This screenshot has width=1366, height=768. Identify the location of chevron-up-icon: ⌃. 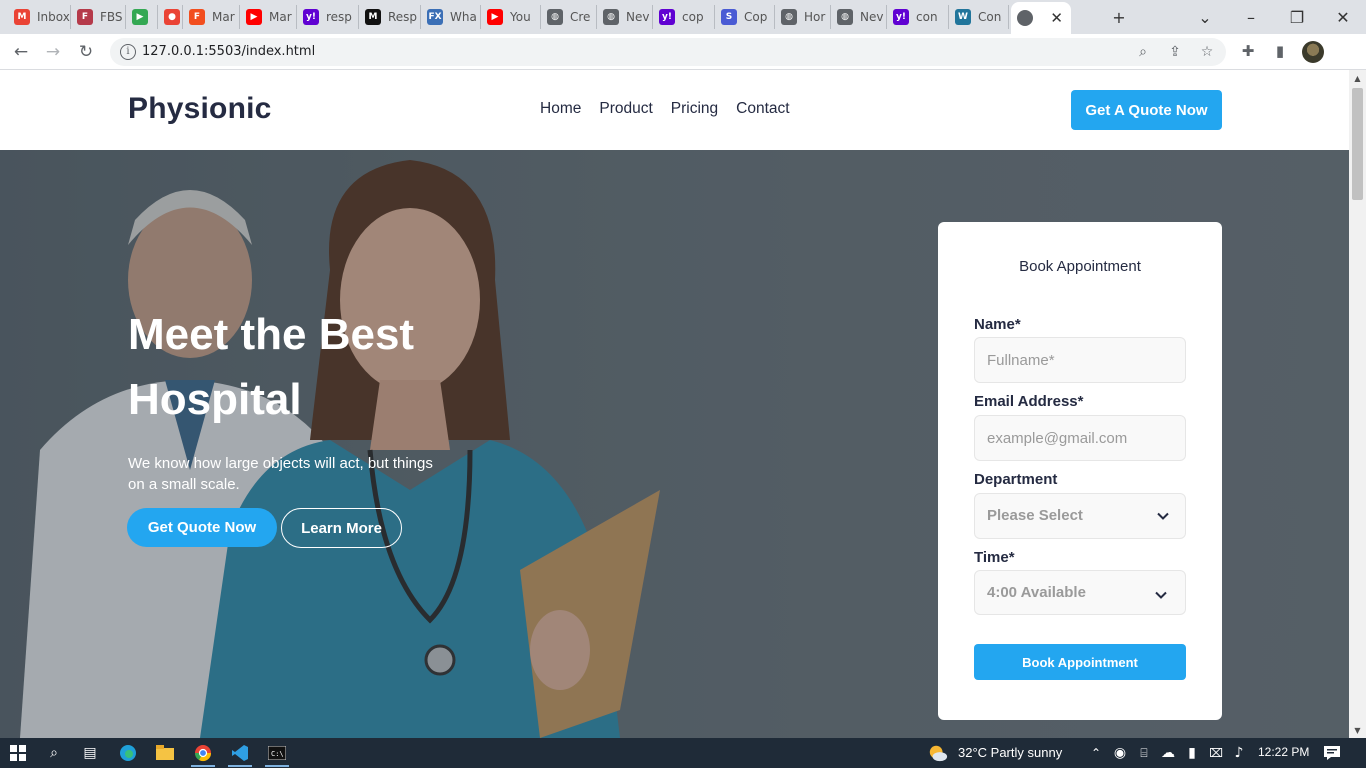
(1096, 753).